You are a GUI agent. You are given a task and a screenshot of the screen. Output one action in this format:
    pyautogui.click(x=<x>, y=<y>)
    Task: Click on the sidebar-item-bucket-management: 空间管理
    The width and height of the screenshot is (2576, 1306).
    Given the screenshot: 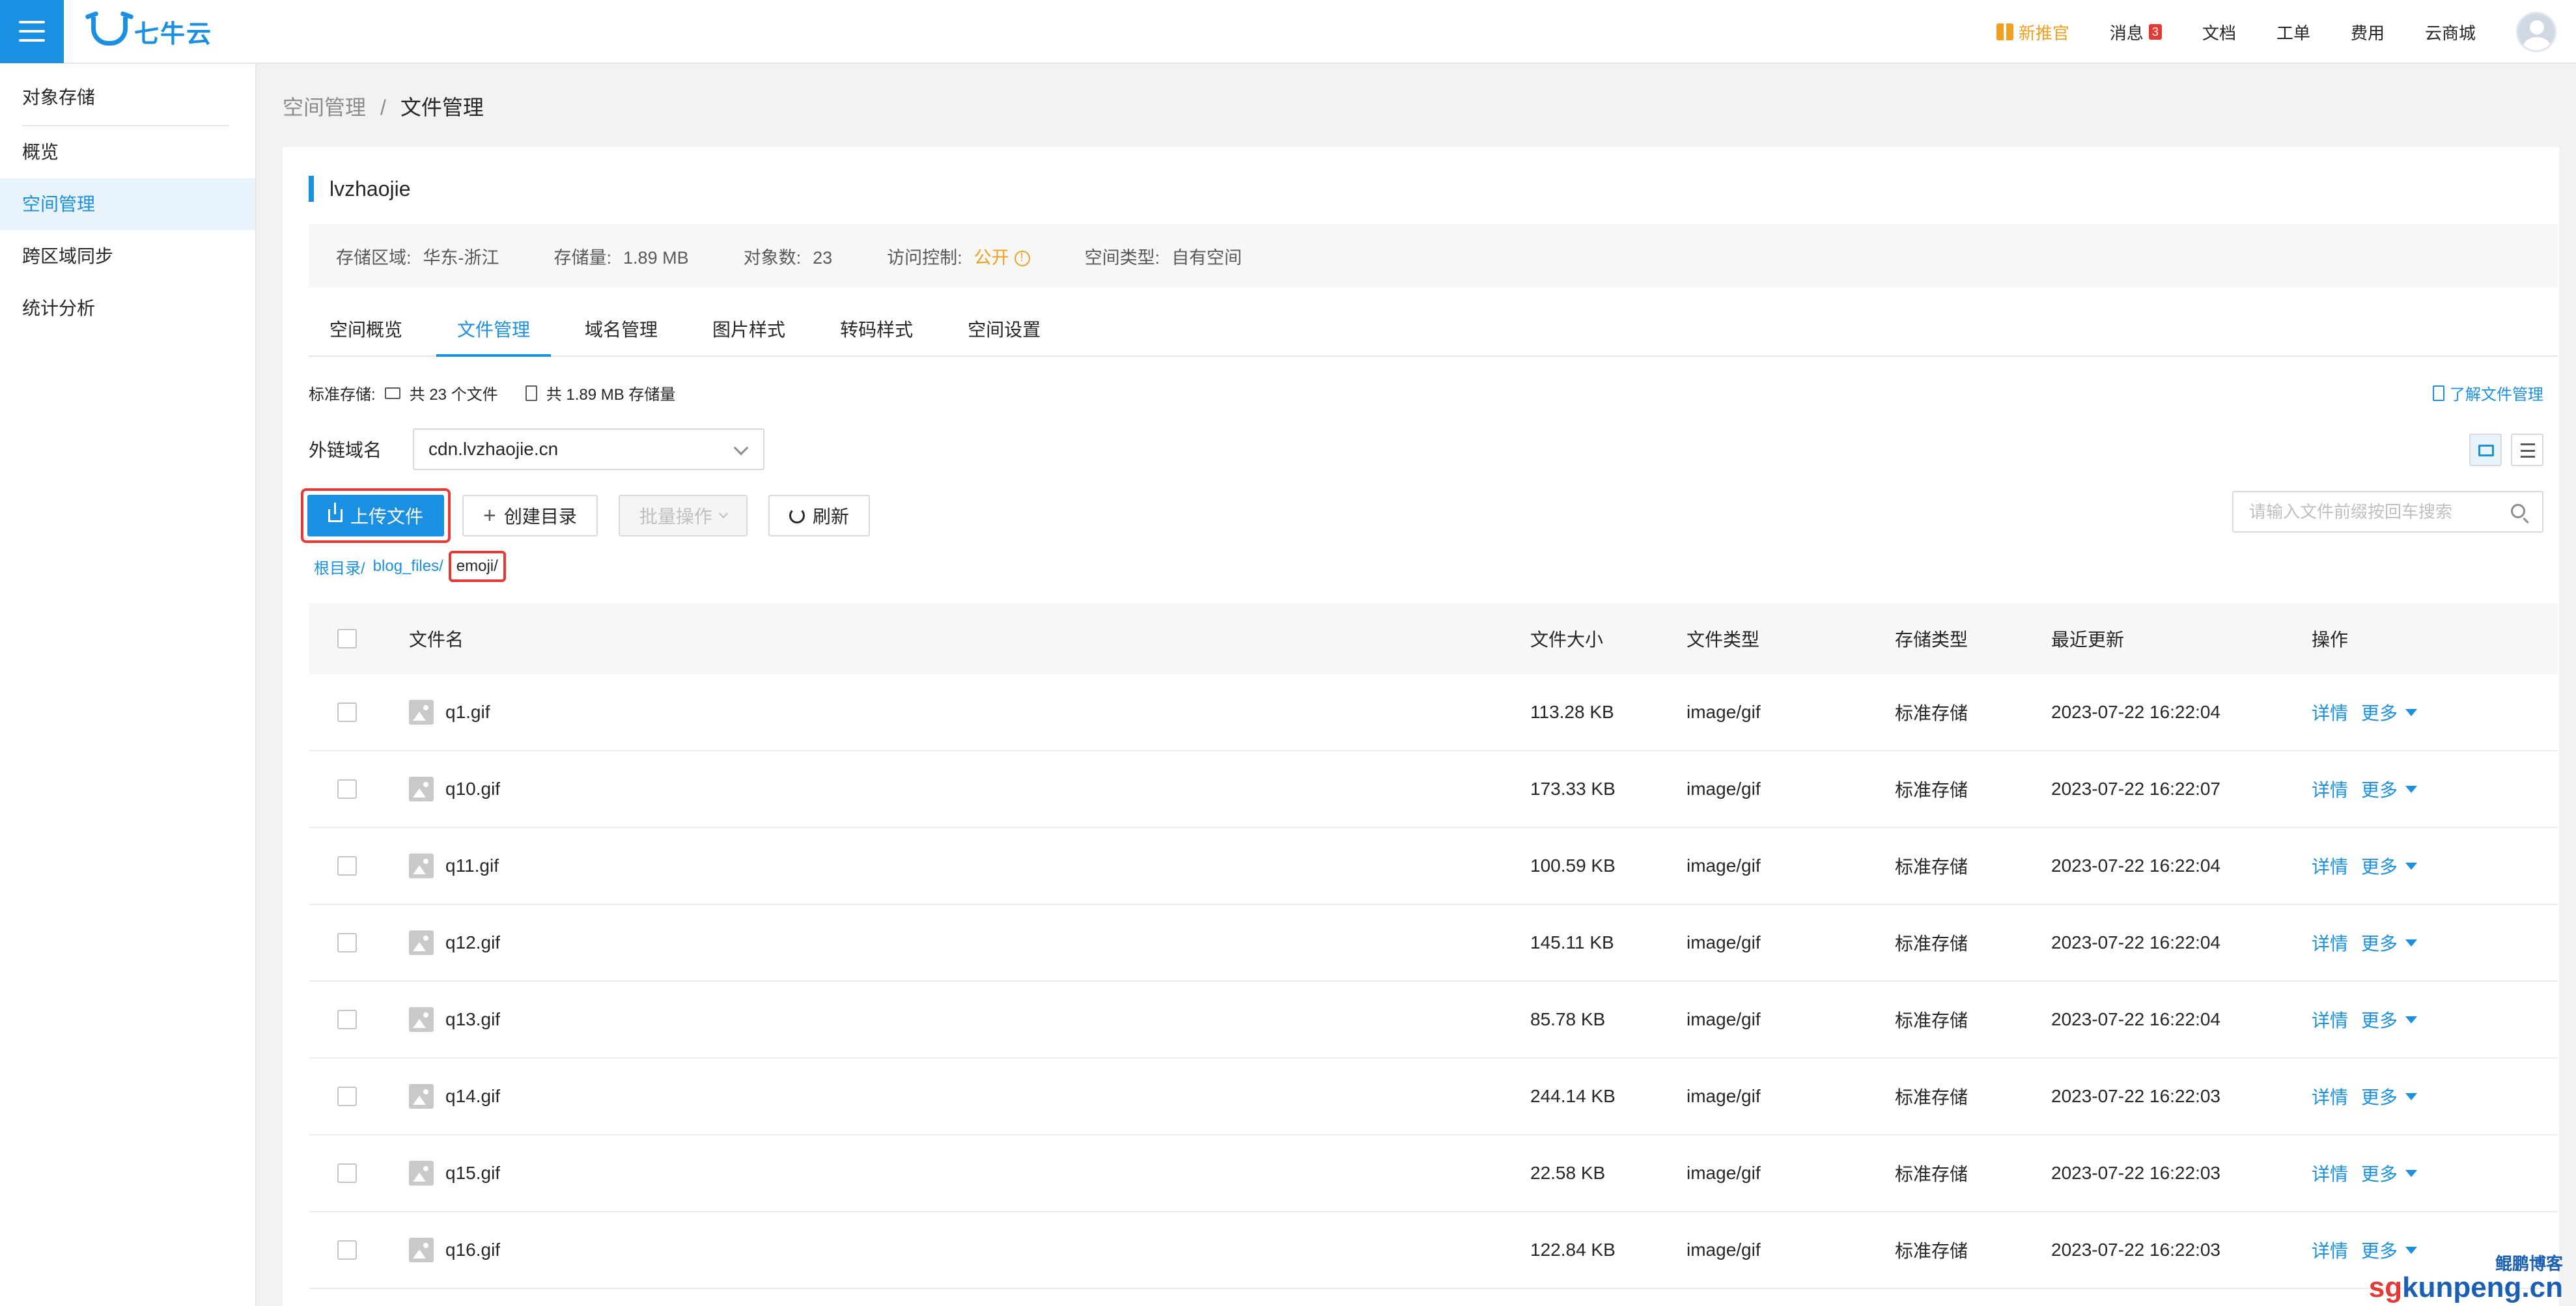 What is the action you would take?
    pyautogui.click(x=128, y=204)
    